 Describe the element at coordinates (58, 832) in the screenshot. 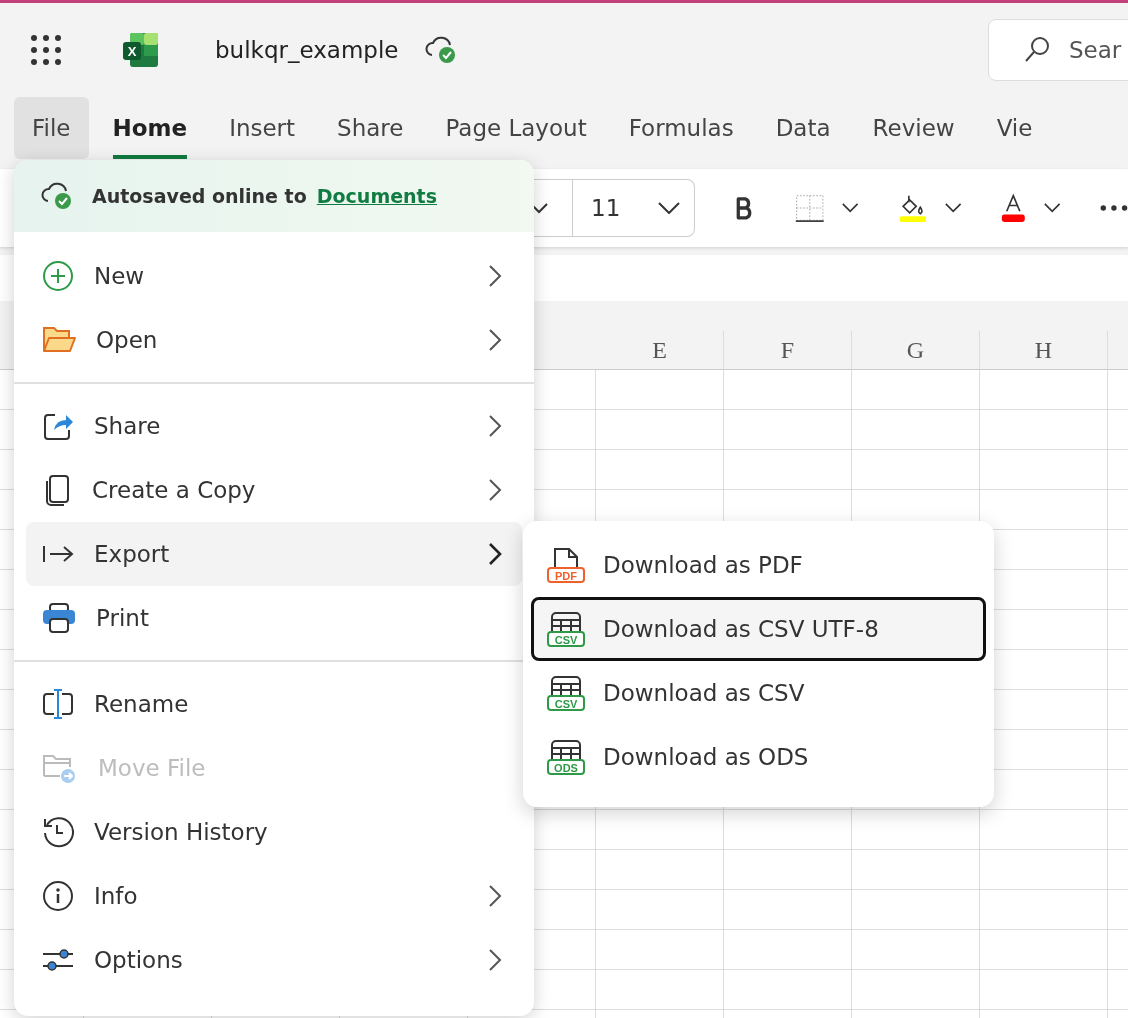

I see `history-icon` at that location.